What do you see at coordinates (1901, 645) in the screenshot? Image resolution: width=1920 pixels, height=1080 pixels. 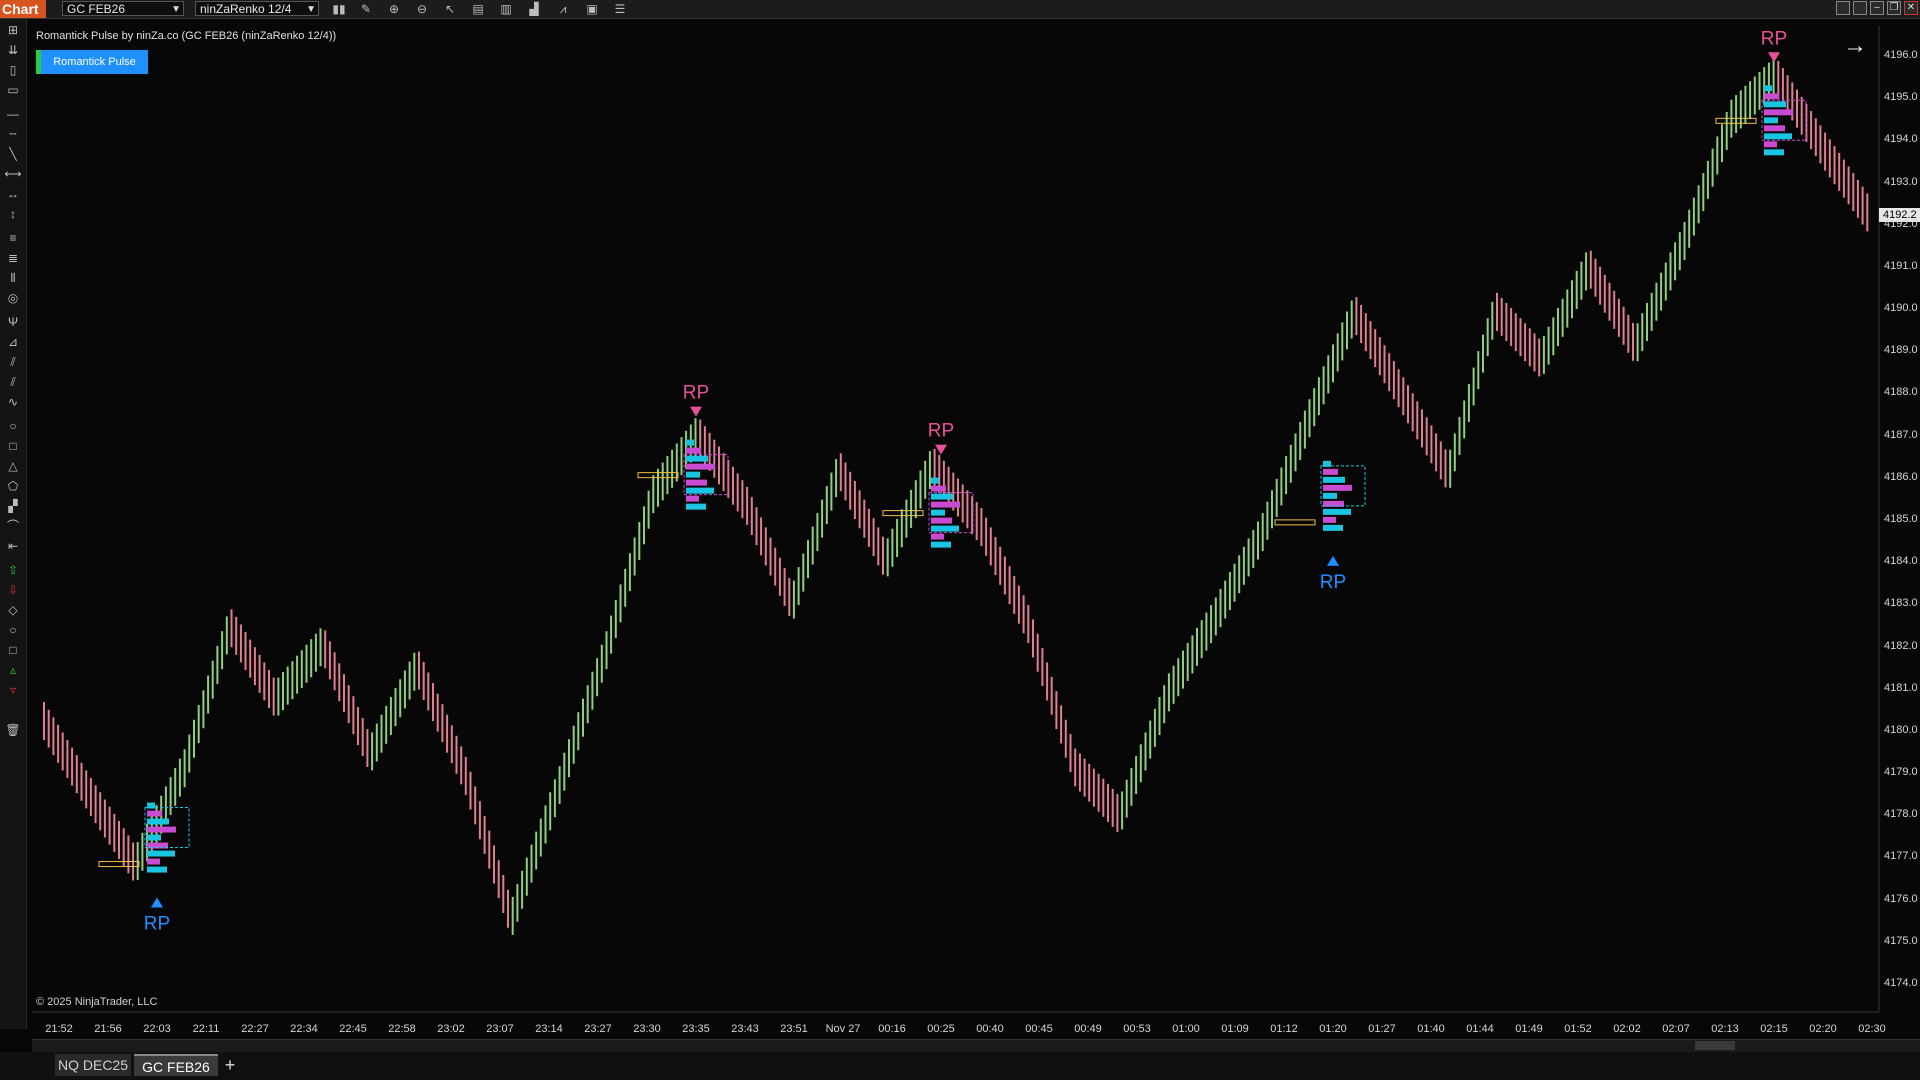 I see `price-tick-label: 4182.0` at bounding box center [1901, 645].